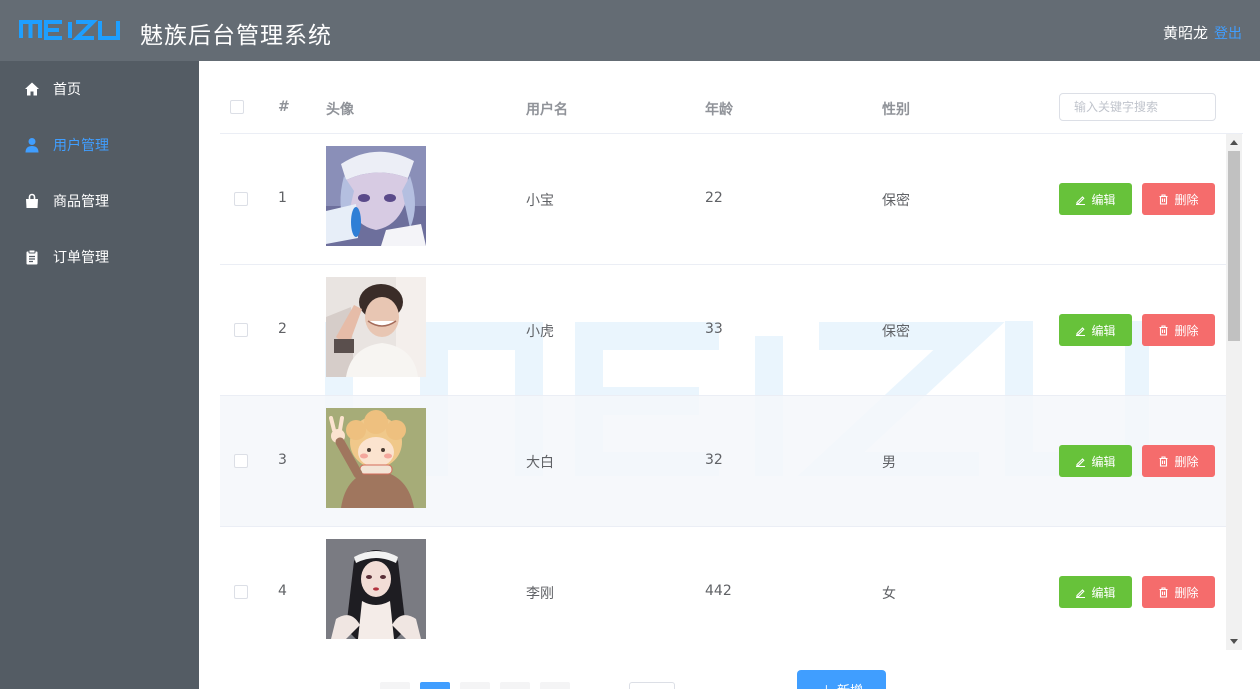  I want to click on column-header-index: #, so click(284, 107).